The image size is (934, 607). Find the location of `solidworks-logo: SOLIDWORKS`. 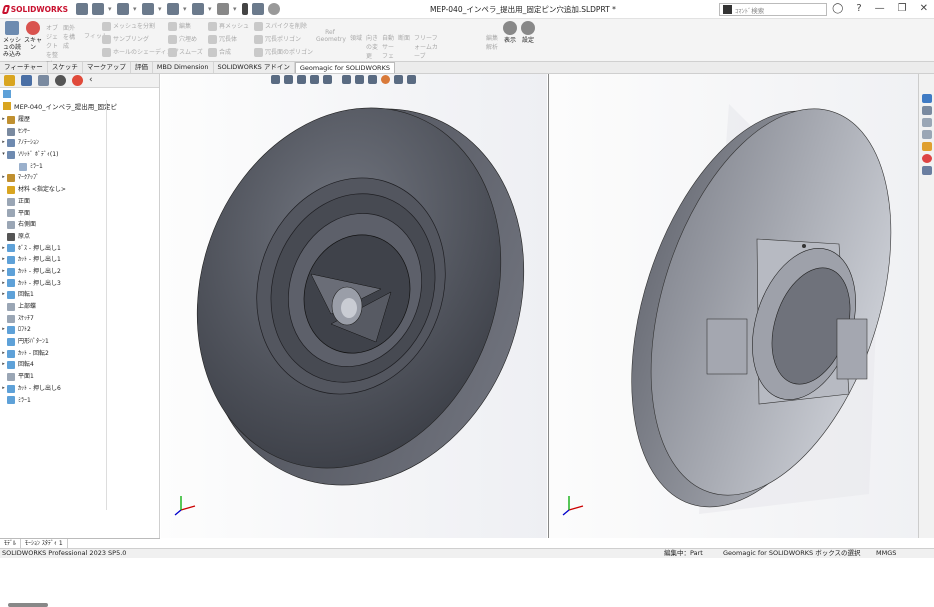

solidworks-logo: SOLIDWORKS is located at coordinates (34, 9).